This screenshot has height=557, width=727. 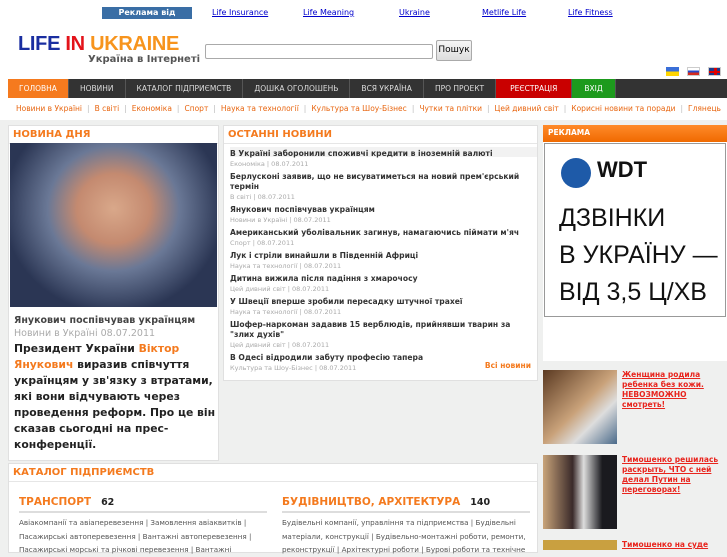 I want to click on text: Президент України, so click(x=76, y=348).